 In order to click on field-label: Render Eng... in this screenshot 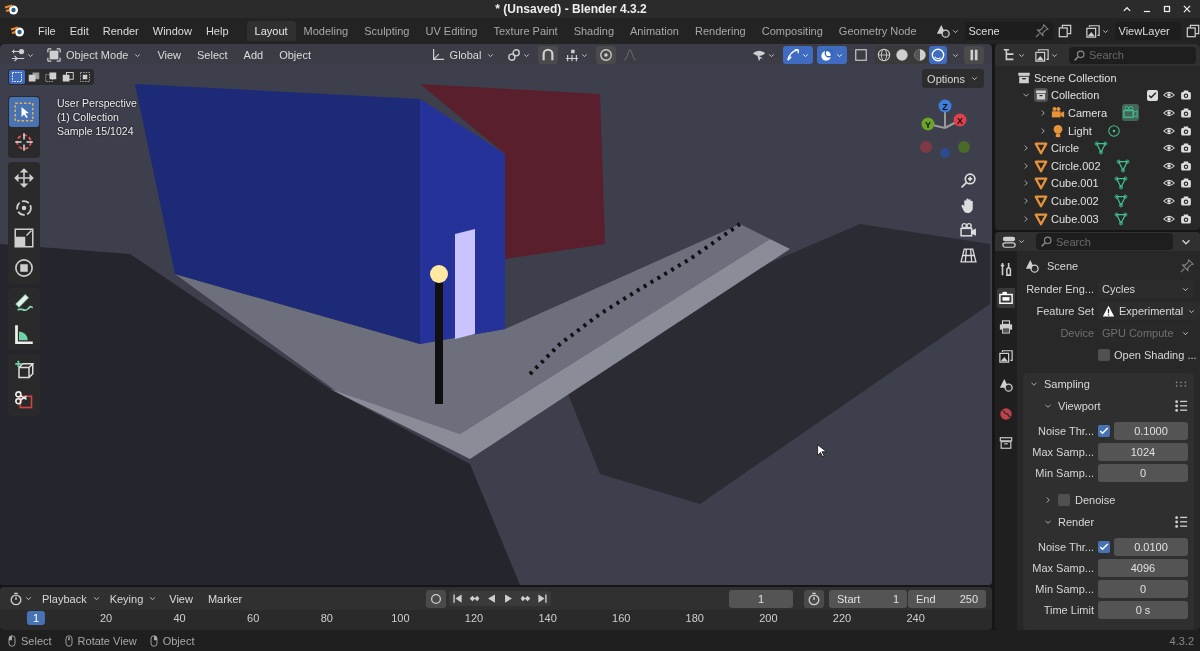, I will do `click(1059, 289)`.